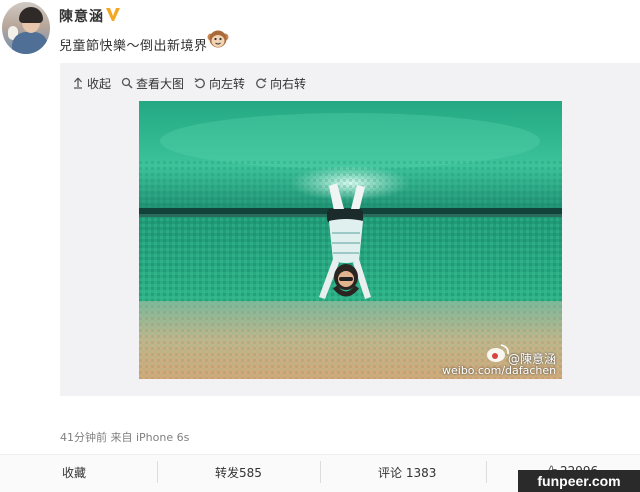  I want to click on avatar-hair, so click(31, 15).